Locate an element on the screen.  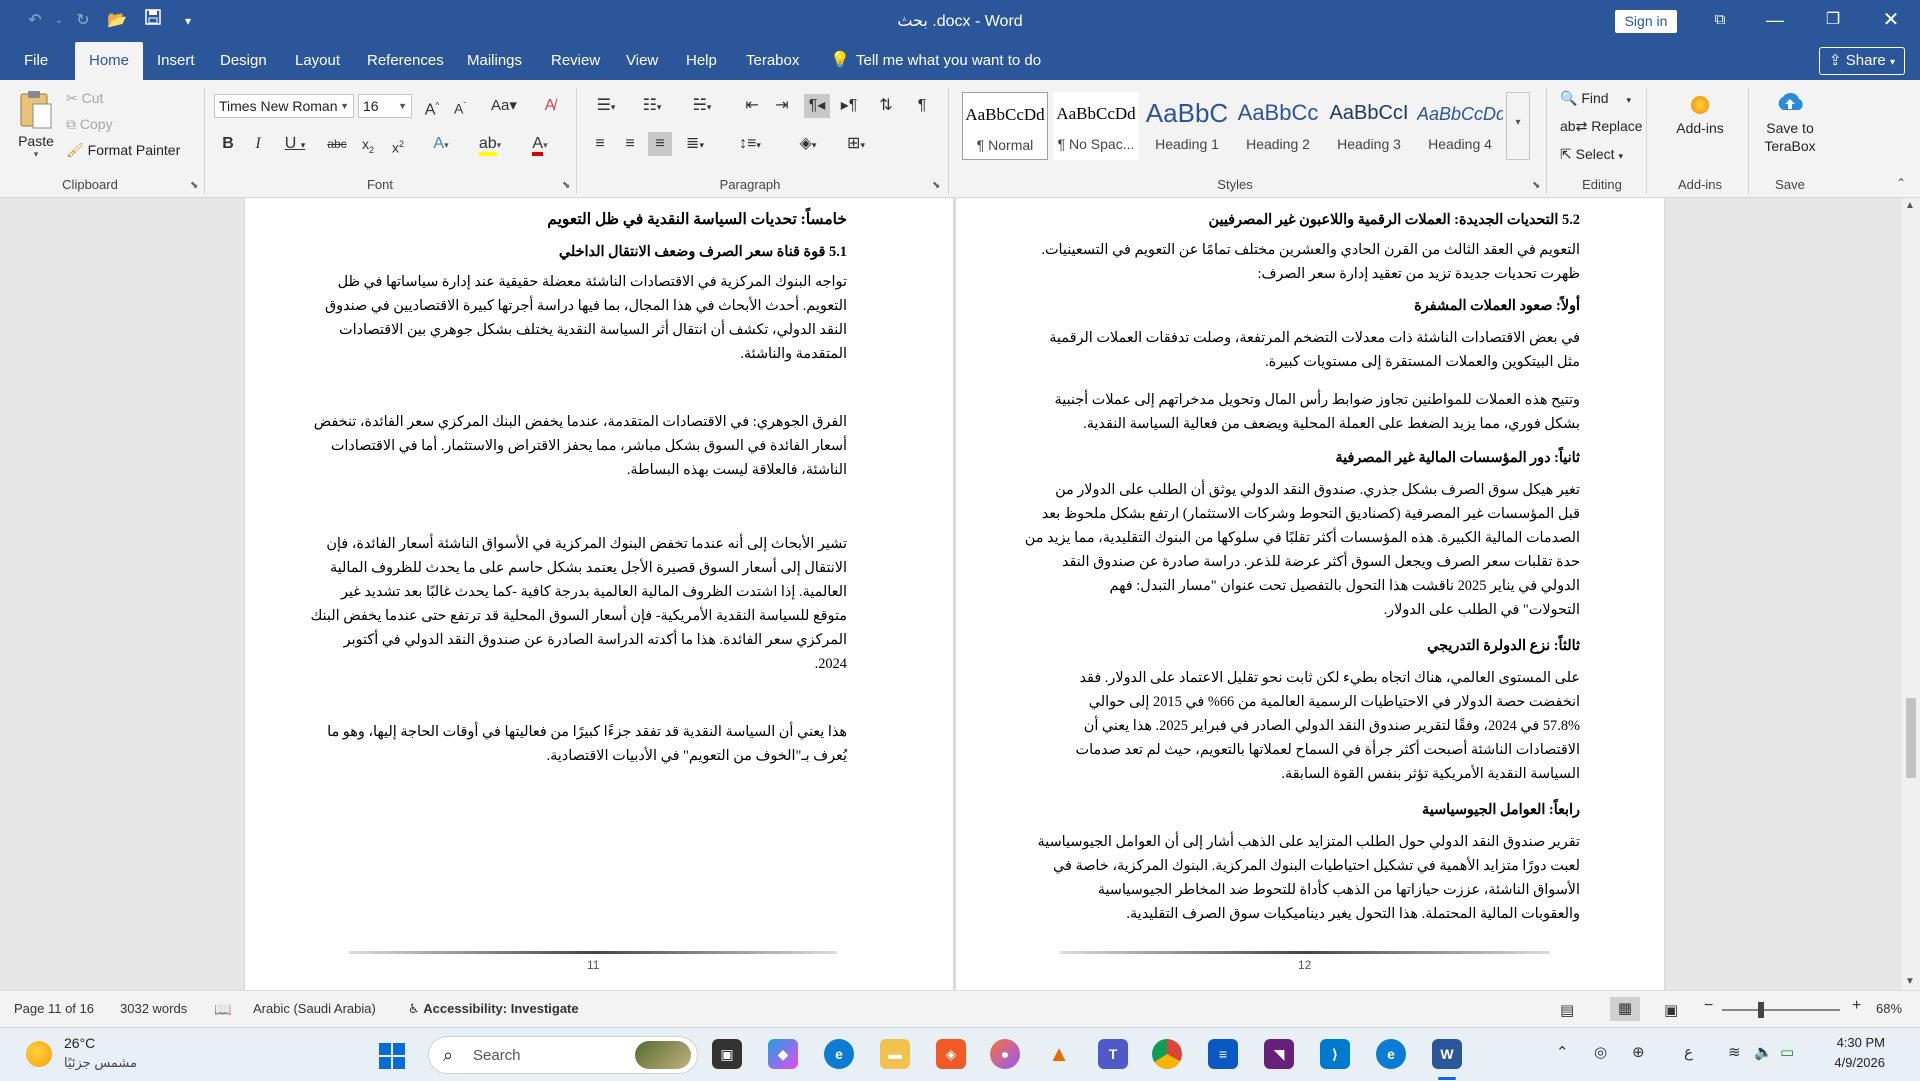
copilot-icon: ◆ is located at coordinates (783, 1054).